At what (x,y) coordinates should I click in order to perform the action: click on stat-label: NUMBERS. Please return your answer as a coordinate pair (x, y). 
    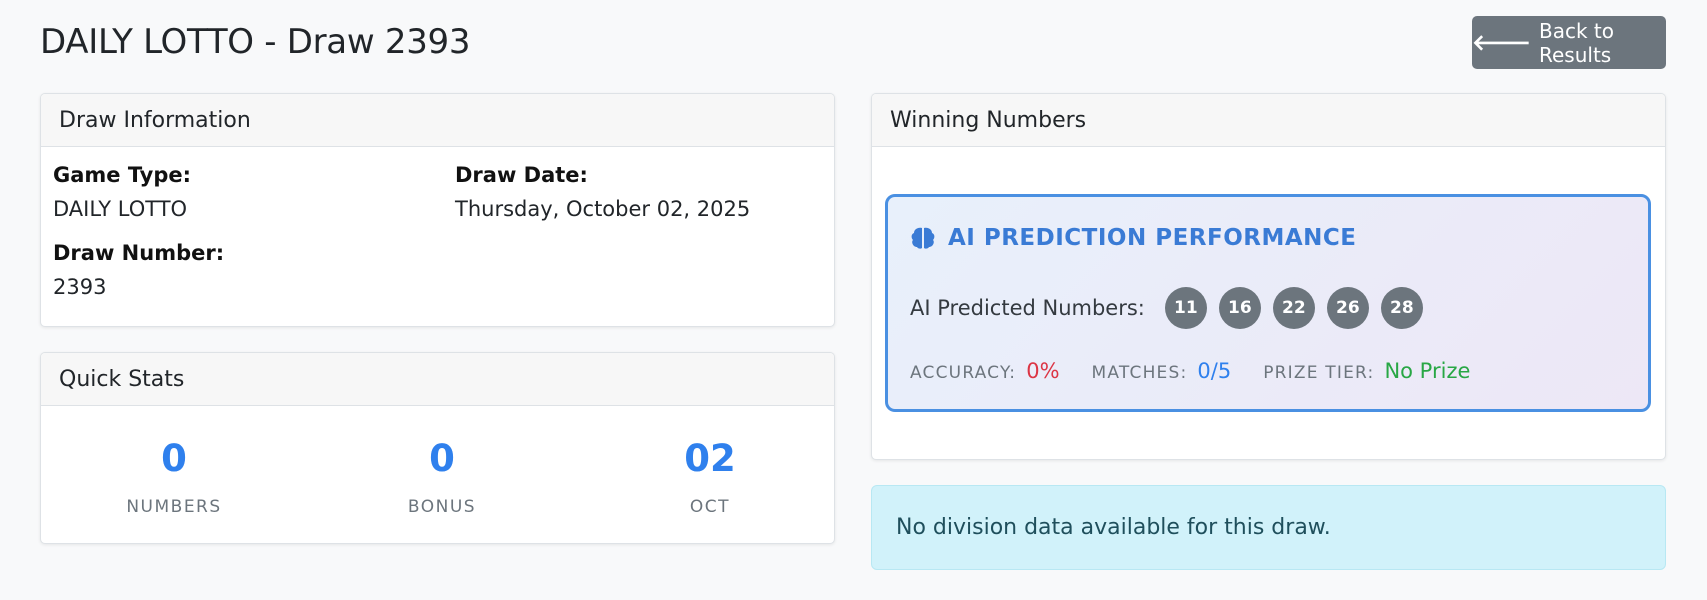
    Looking at the image, I should click on (174, 507).